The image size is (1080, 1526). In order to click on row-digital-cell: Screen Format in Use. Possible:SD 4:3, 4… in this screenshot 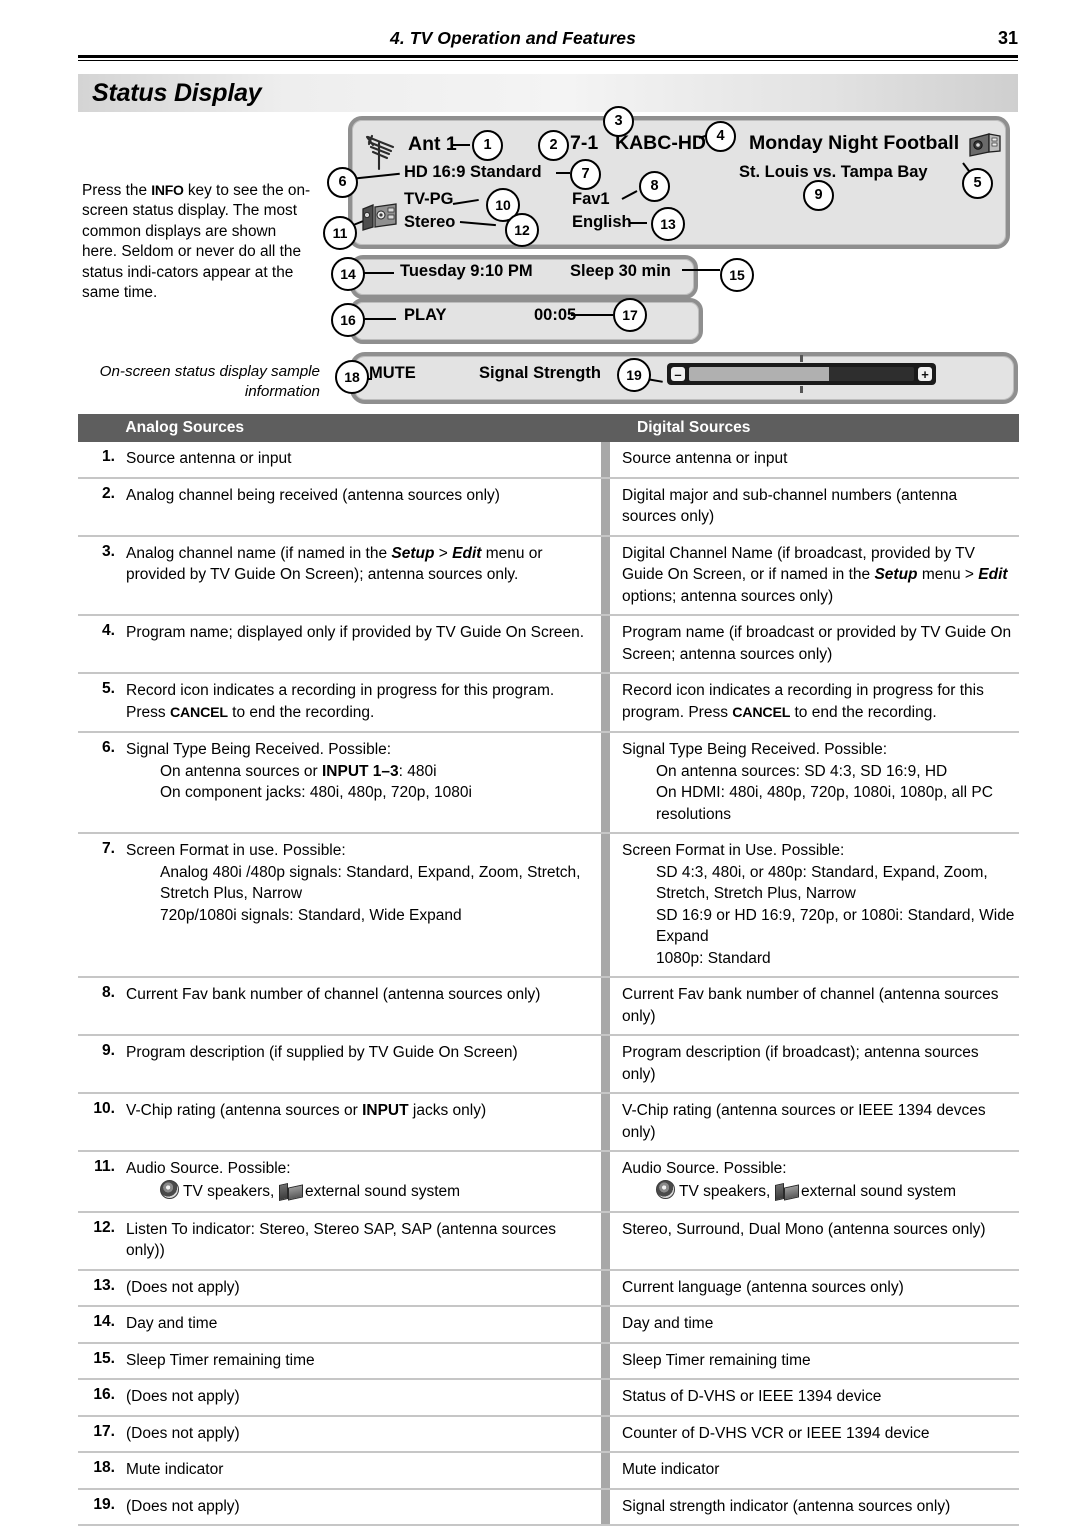, I will do `click(814, 905)`.